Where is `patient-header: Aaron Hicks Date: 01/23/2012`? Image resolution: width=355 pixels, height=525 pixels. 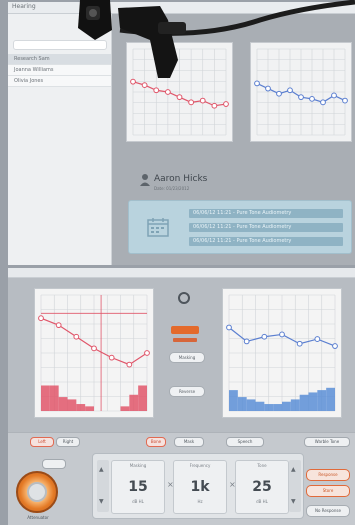 patient-header: Aaron Hicks Date: 01/23/2012 is located at coordinates (245, 185).